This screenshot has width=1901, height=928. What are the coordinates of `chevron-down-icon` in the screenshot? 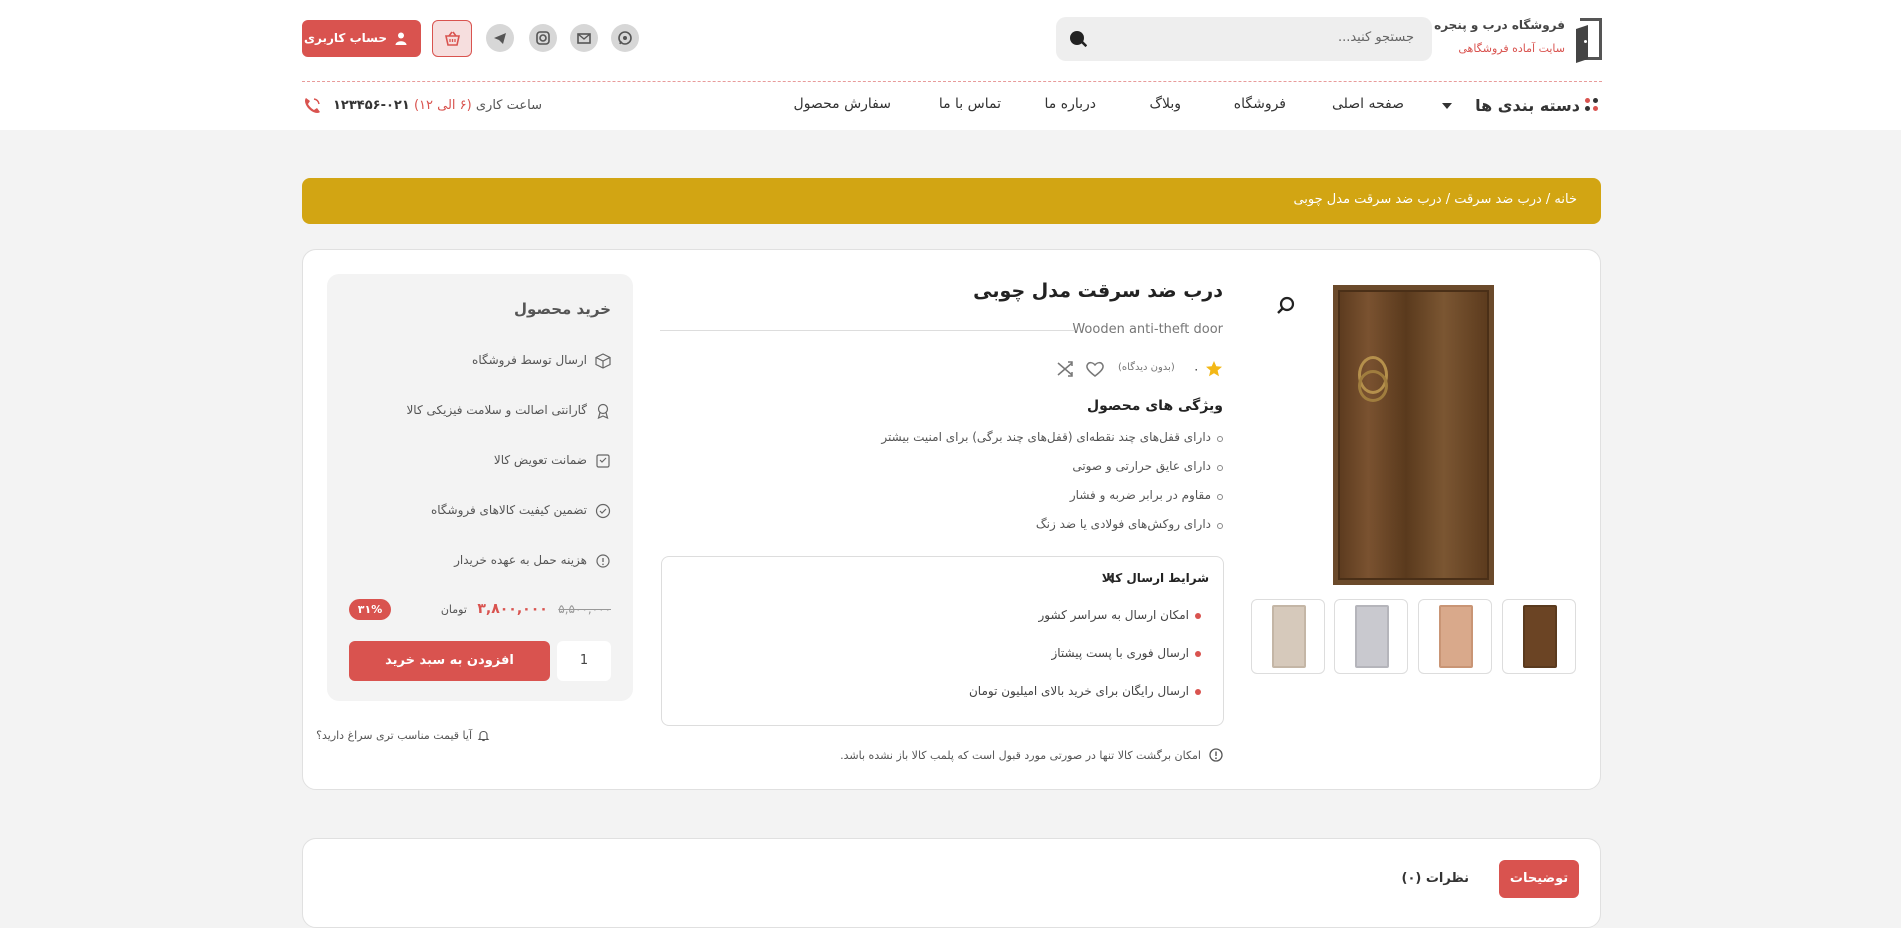 It's located at (1447, 106).